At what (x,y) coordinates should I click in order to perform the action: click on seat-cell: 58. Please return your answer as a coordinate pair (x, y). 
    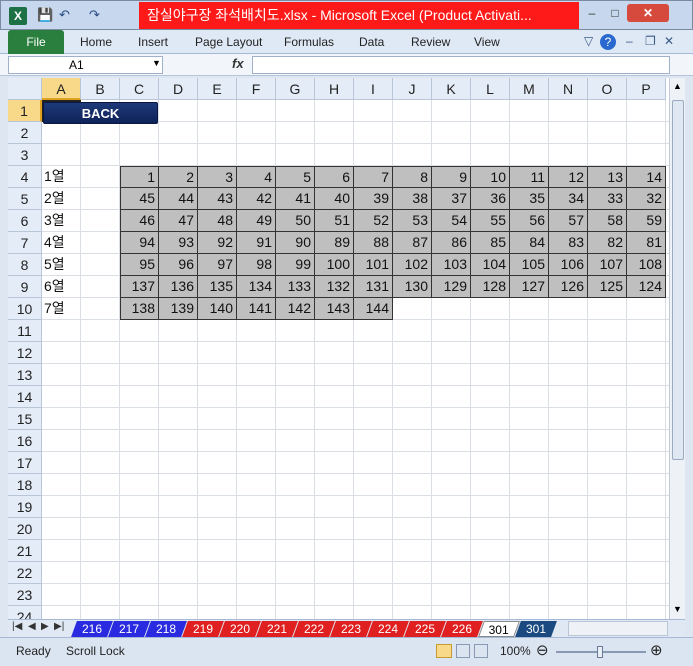
    Looking at the image, I should click on (607, 221).